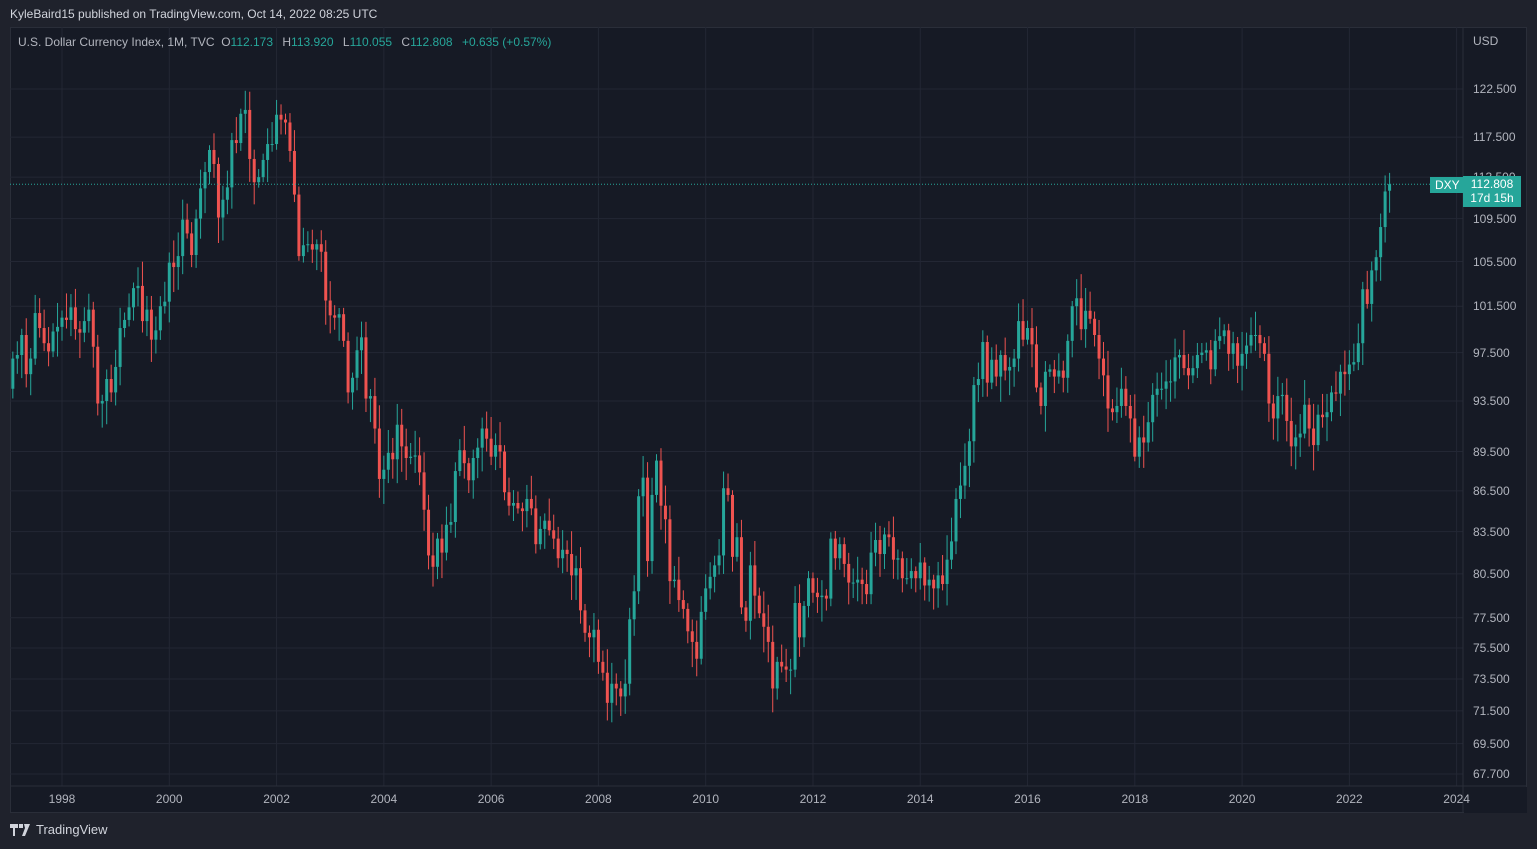 The height and width of the screenshot is (849, 1537). What do you see at coordinates (1495, 261) in the screenshot?
I see `price-tick-label: 105.500` at bounding box center [1495, 261].